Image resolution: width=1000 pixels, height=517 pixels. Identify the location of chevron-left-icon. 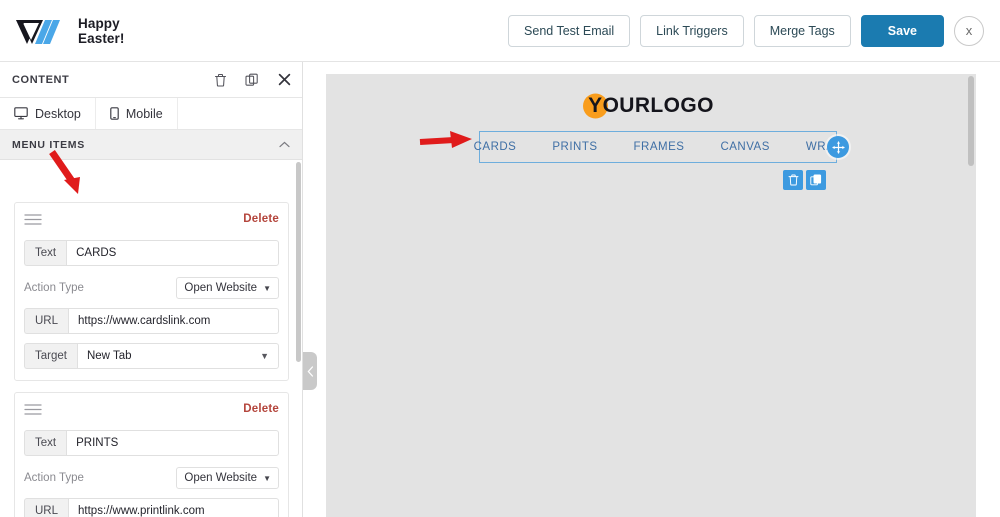
(310, 371).